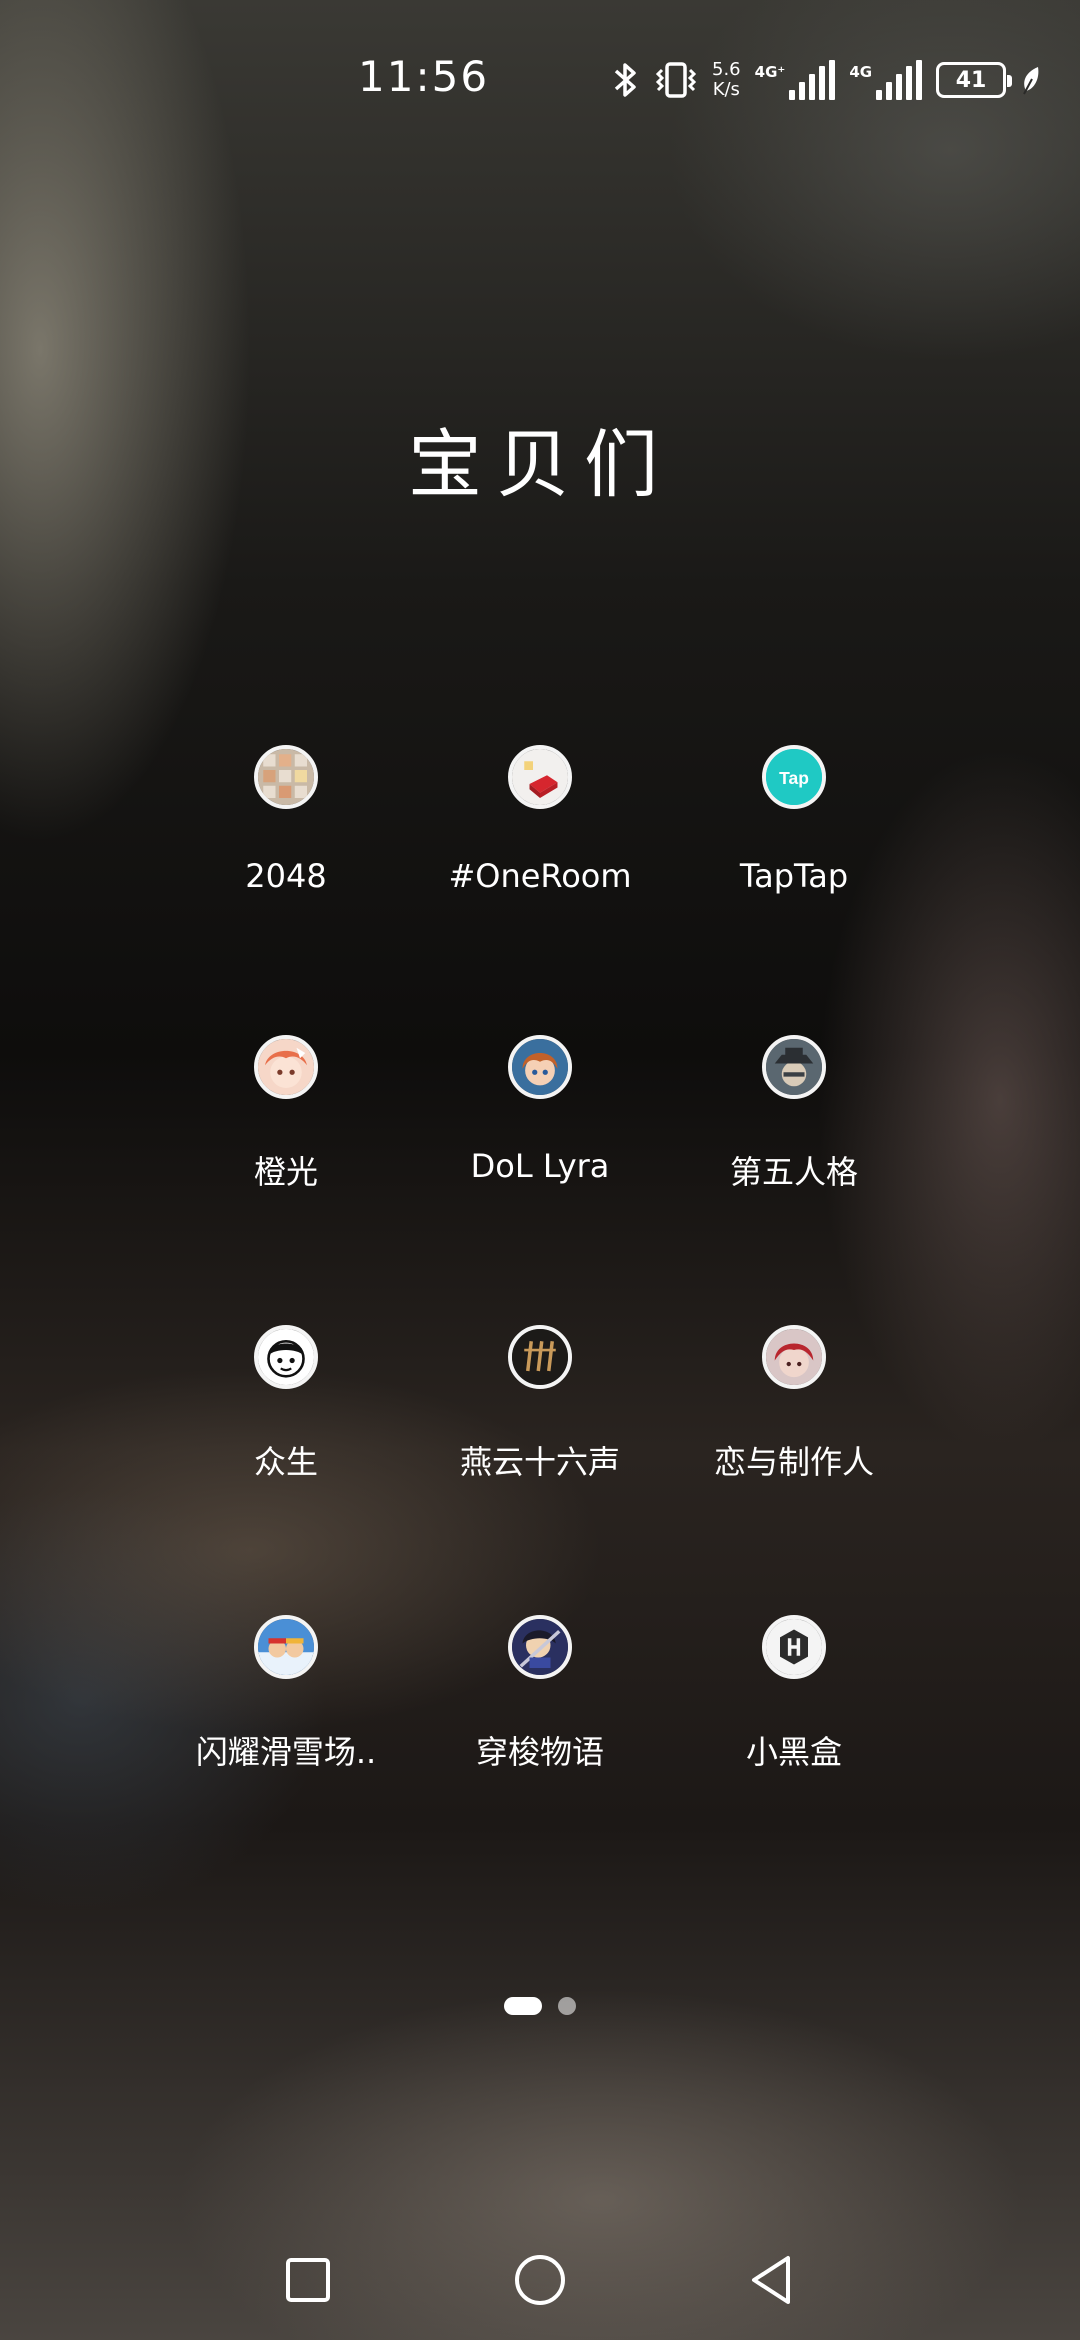  I want to click on page-dot-active, so click(523, 2006).